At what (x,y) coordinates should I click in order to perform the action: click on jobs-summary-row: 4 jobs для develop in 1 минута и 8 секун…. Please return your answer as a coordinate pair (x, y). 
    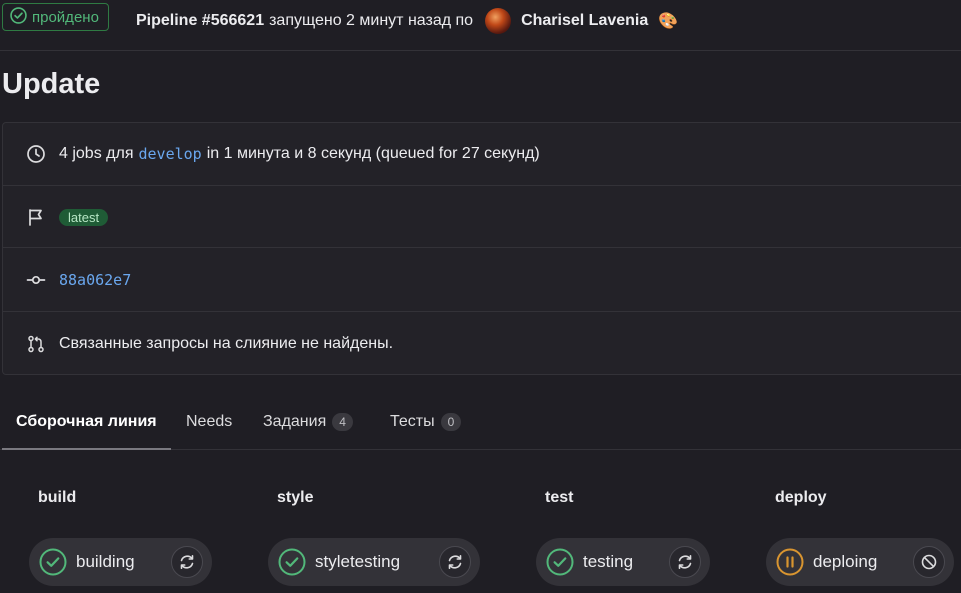
    Looking at the image, I should click on (482, 154).